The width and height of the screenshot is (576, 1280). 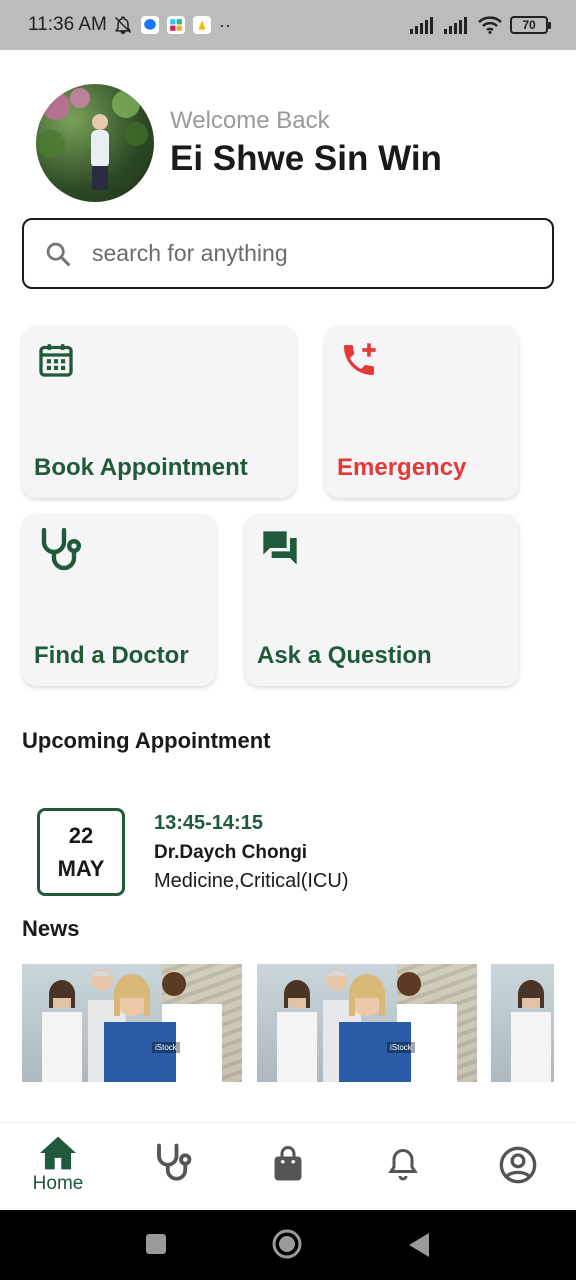 I want to click on app-icon, so click(x=201, y=25).